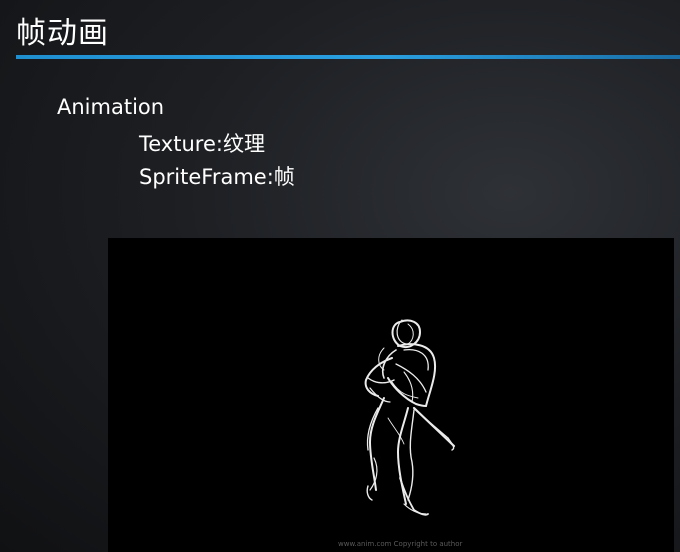 Image resolution: width=680 pixels, height=552 pixels. What do you see at coordinates (62, 33) in the screenshot?
I see `slide-title: 帧动画` at bounding box center [62, 33].